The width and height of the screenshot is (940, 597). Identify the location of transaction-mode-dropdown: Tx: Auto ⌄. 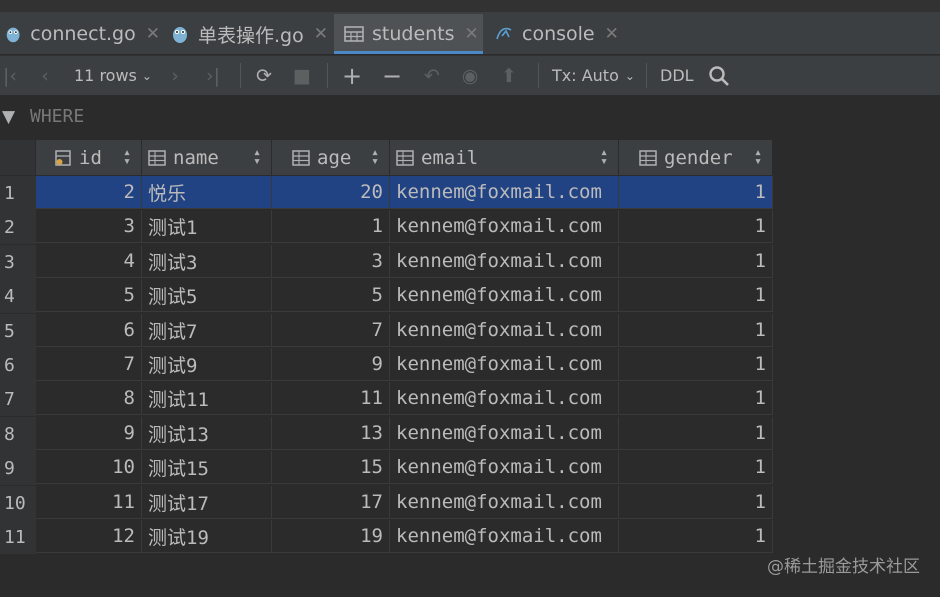
(593, 75).